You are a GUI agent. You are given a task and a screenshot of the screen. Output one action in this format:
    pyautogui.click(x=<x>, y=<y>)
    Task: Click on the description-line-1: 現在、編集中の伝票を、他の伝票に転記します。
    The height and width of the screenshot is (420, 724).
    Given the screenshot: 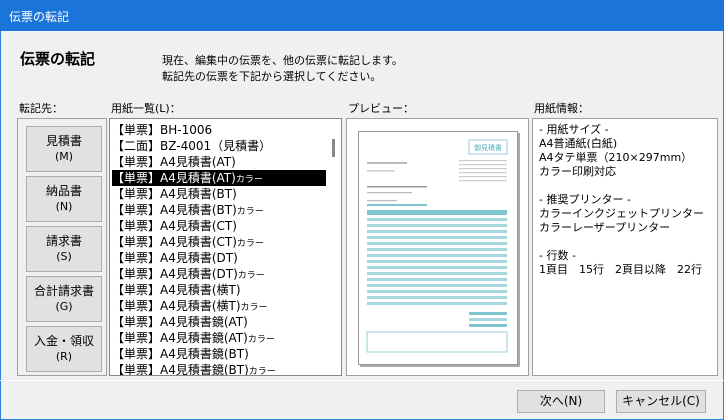 What is the action you would take?
    pyautogui.click(x=282, y=60)
    